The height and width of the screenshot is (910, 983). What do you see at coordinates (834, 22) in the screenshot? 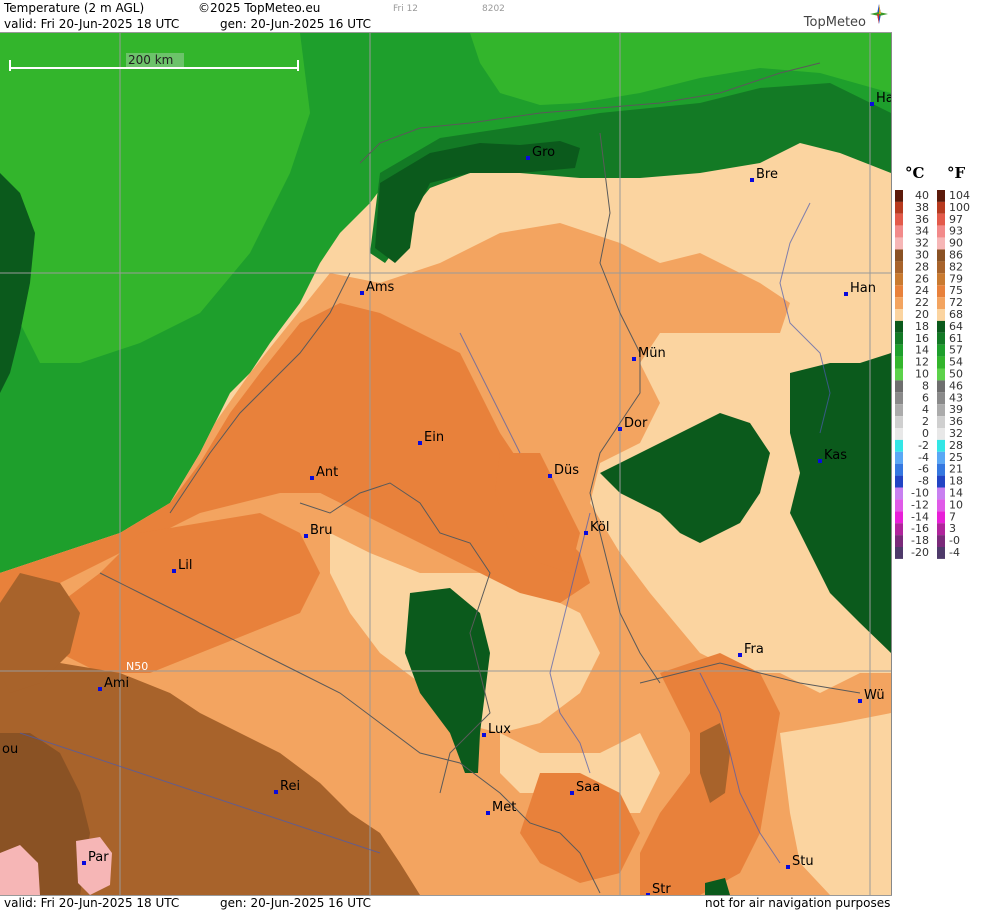
I see `logo-text: TopMeteo` at bounding box center [834, 22].